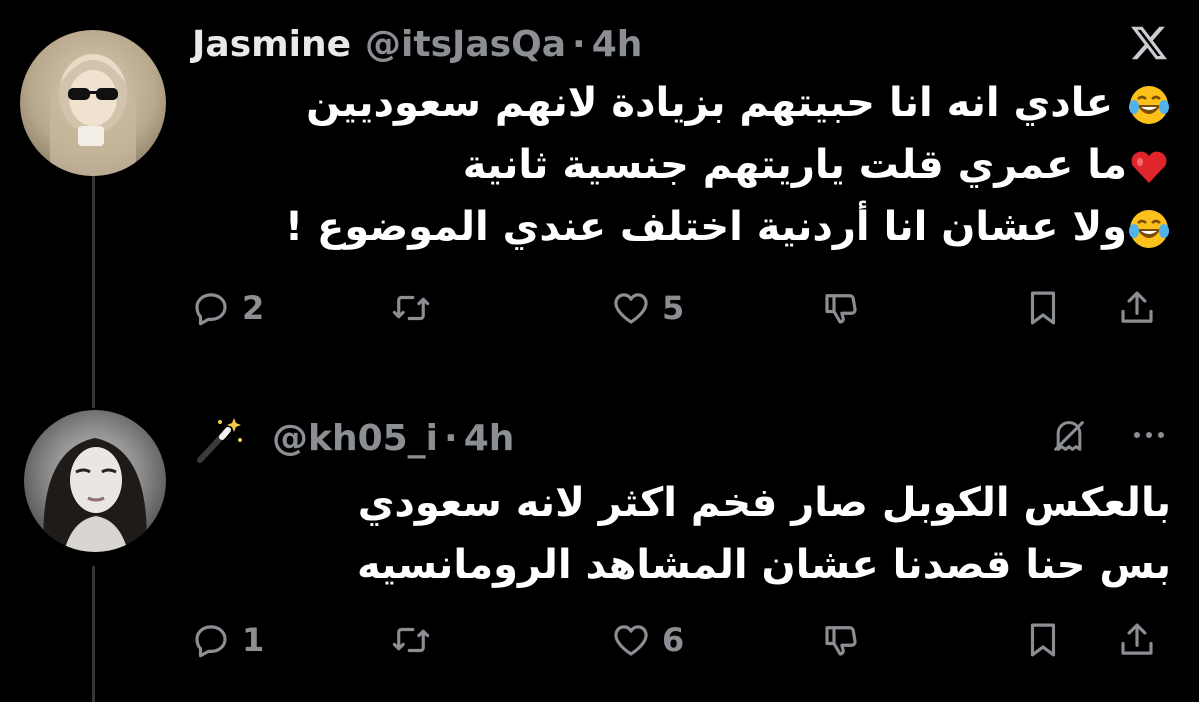  Describe the element at coordinates (764, 503) in the screenshot. I see `tweet-line: بالعكس الكوبل صار فخم اكثر لانه سعودي` at that location.